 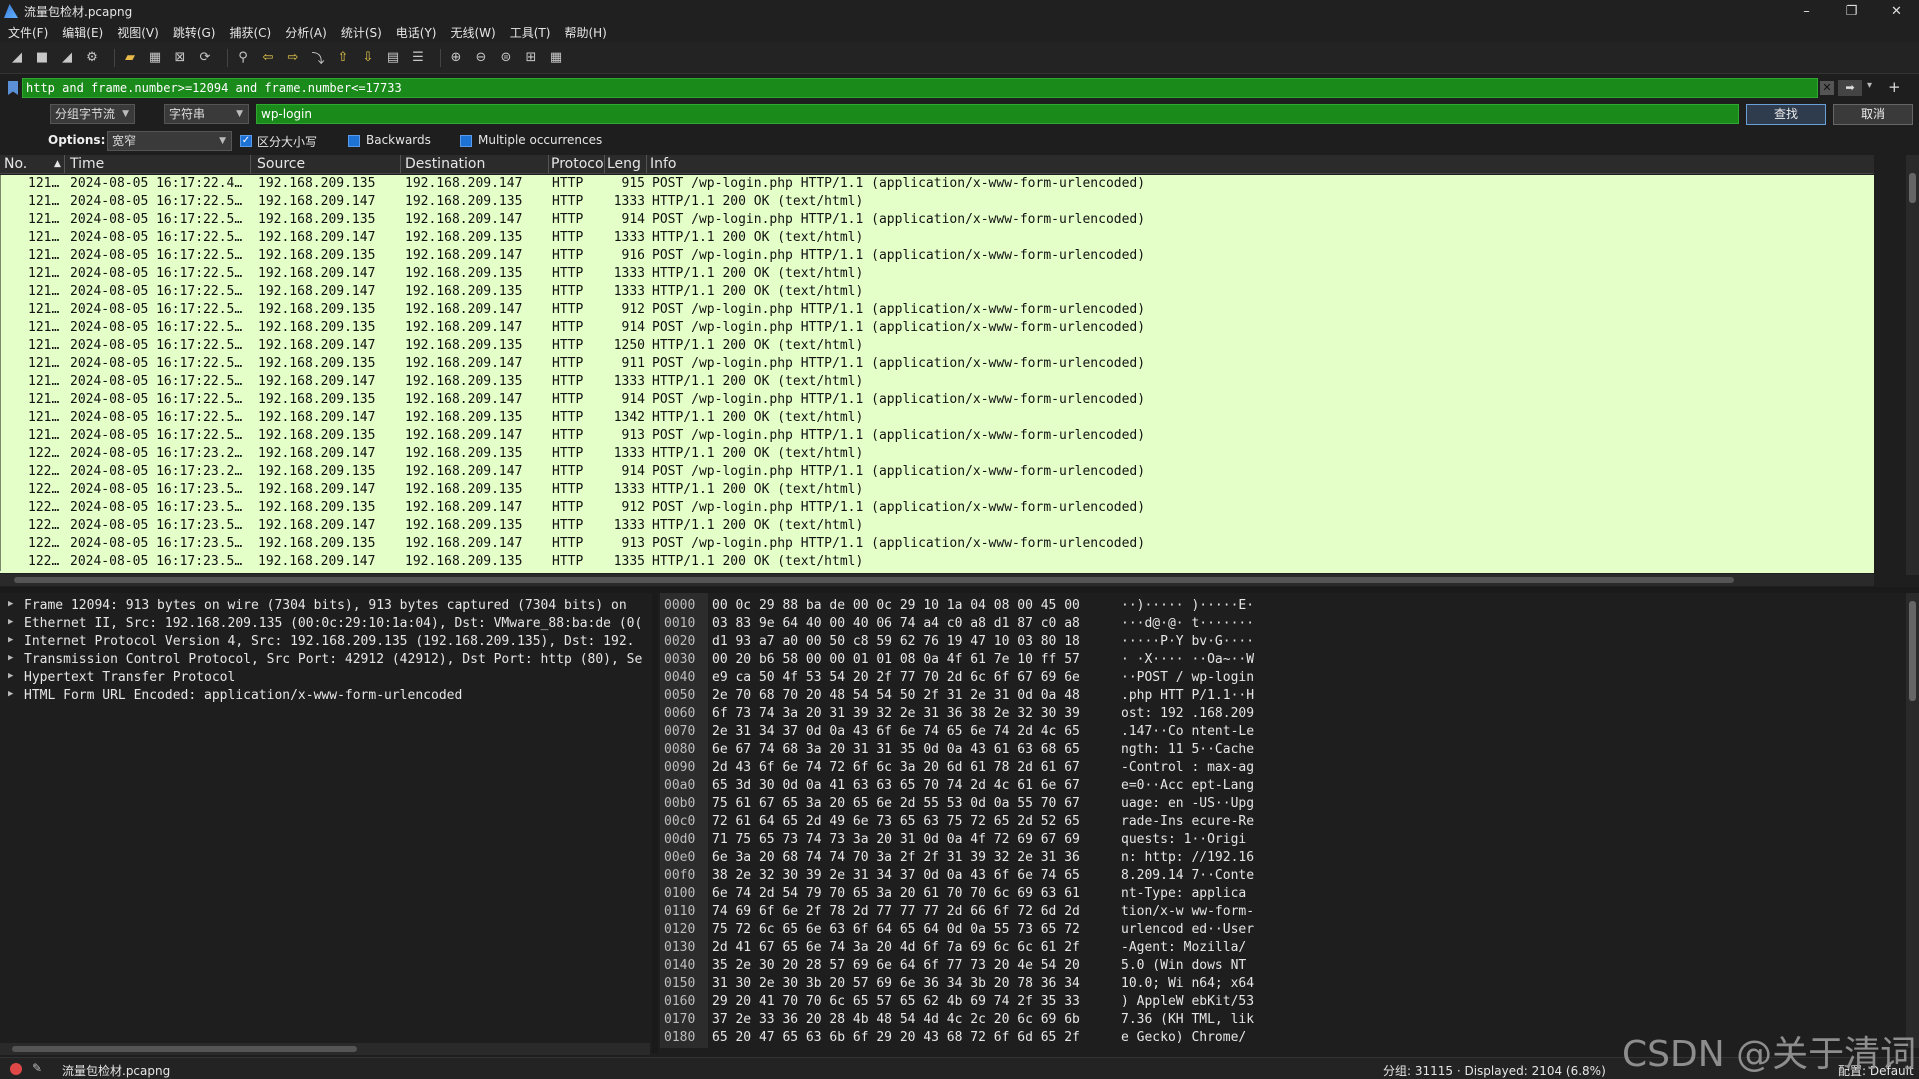 What do you see at coordinates (67, 58) in the screenshot?
I see `restart-icon: ◢` at bounding box center [67, 58].